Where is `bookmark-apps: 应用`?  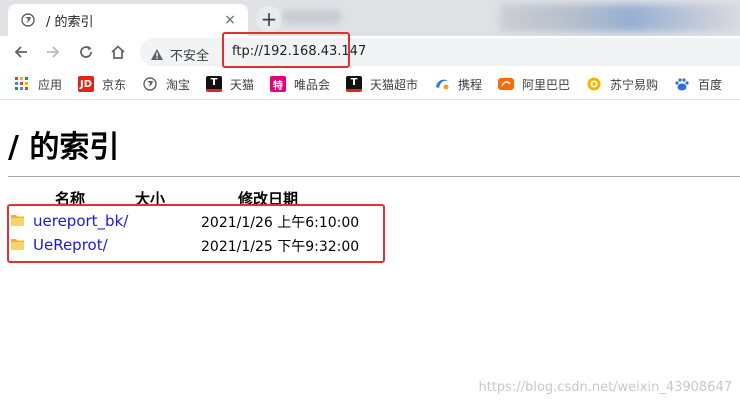 bookmark-apps: 应用 is located at coordinates (38, 84).